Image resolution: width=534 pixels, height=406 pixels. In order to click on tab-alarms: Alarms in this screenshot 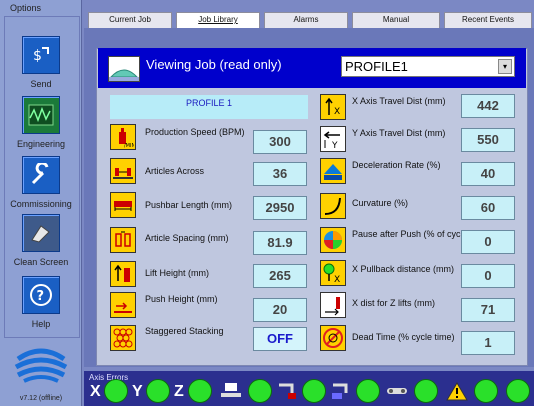, I will do `click(306, 20)`.